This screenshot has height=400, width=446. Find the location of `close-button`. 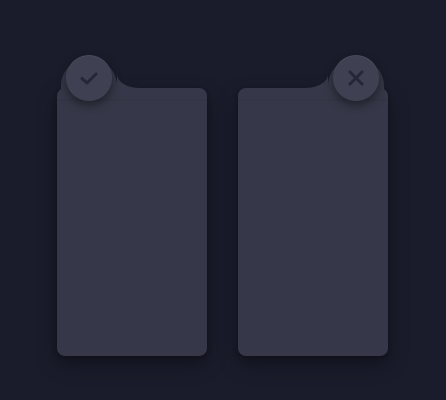

close-button is located at coordinates (356, 78).